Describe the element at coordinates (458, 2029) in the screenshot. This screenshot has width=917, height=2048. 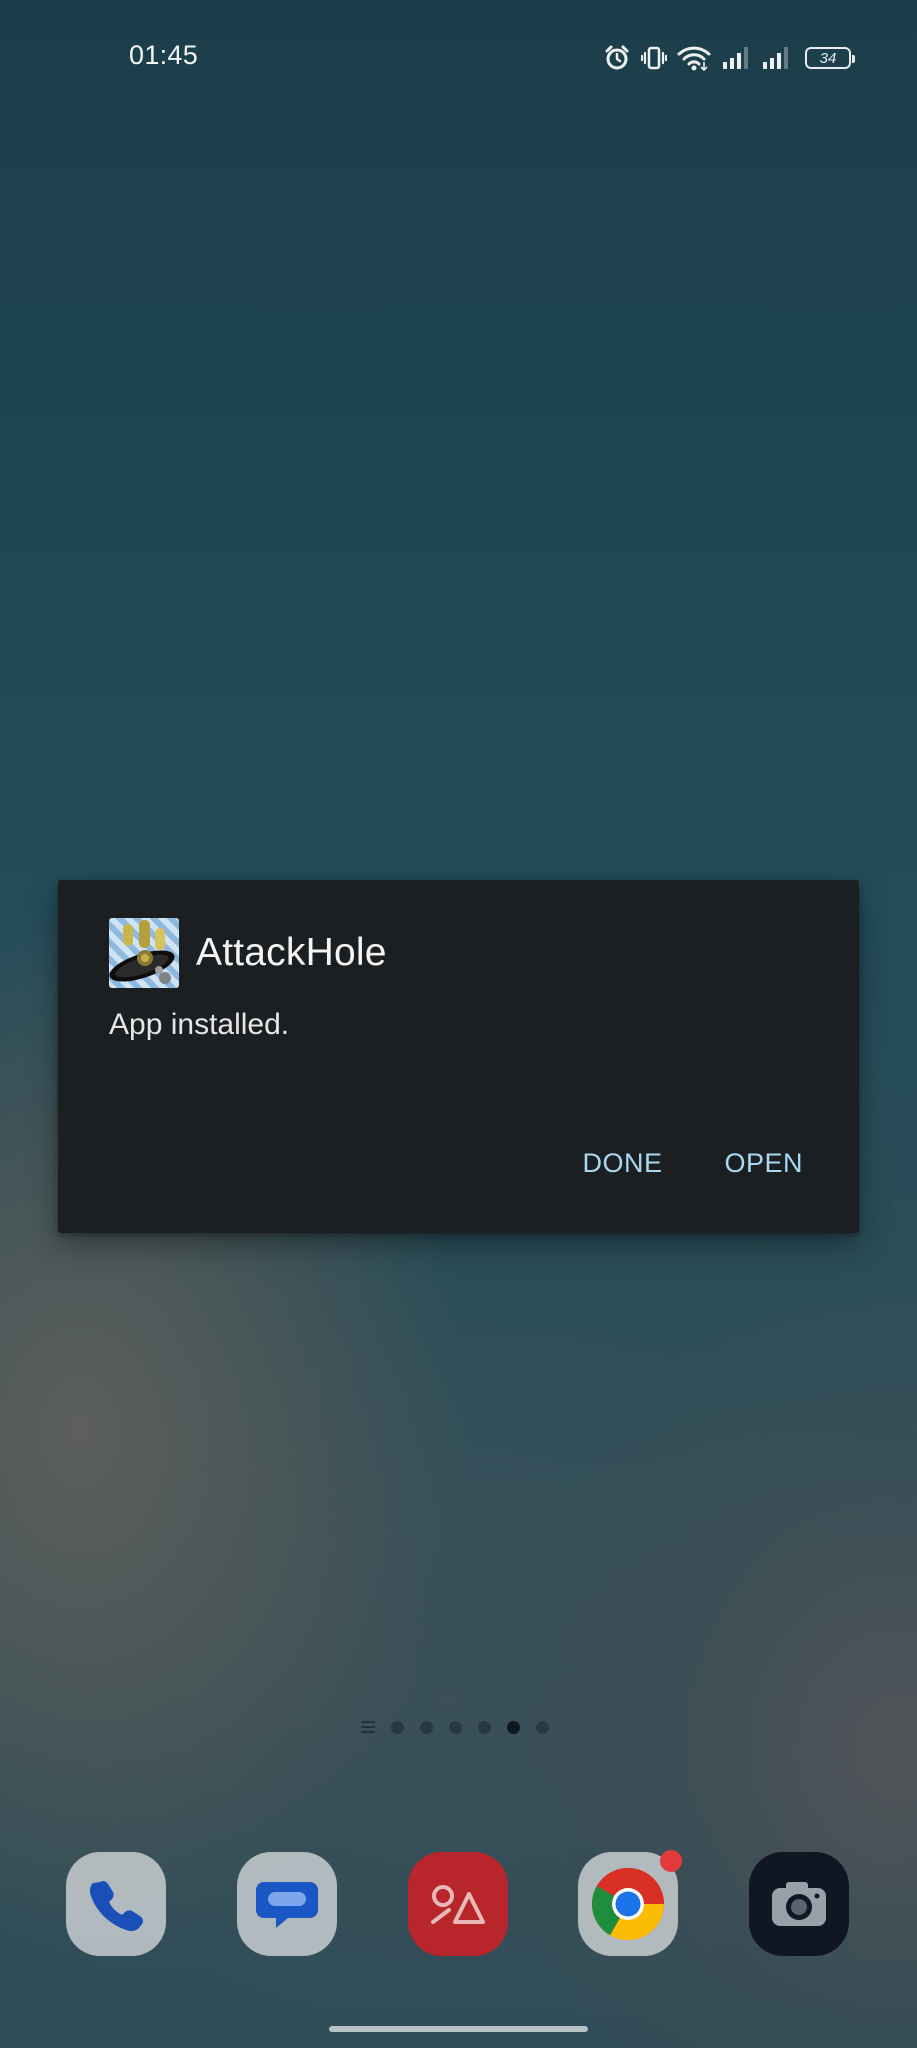
I see `home-indicator` at that location.